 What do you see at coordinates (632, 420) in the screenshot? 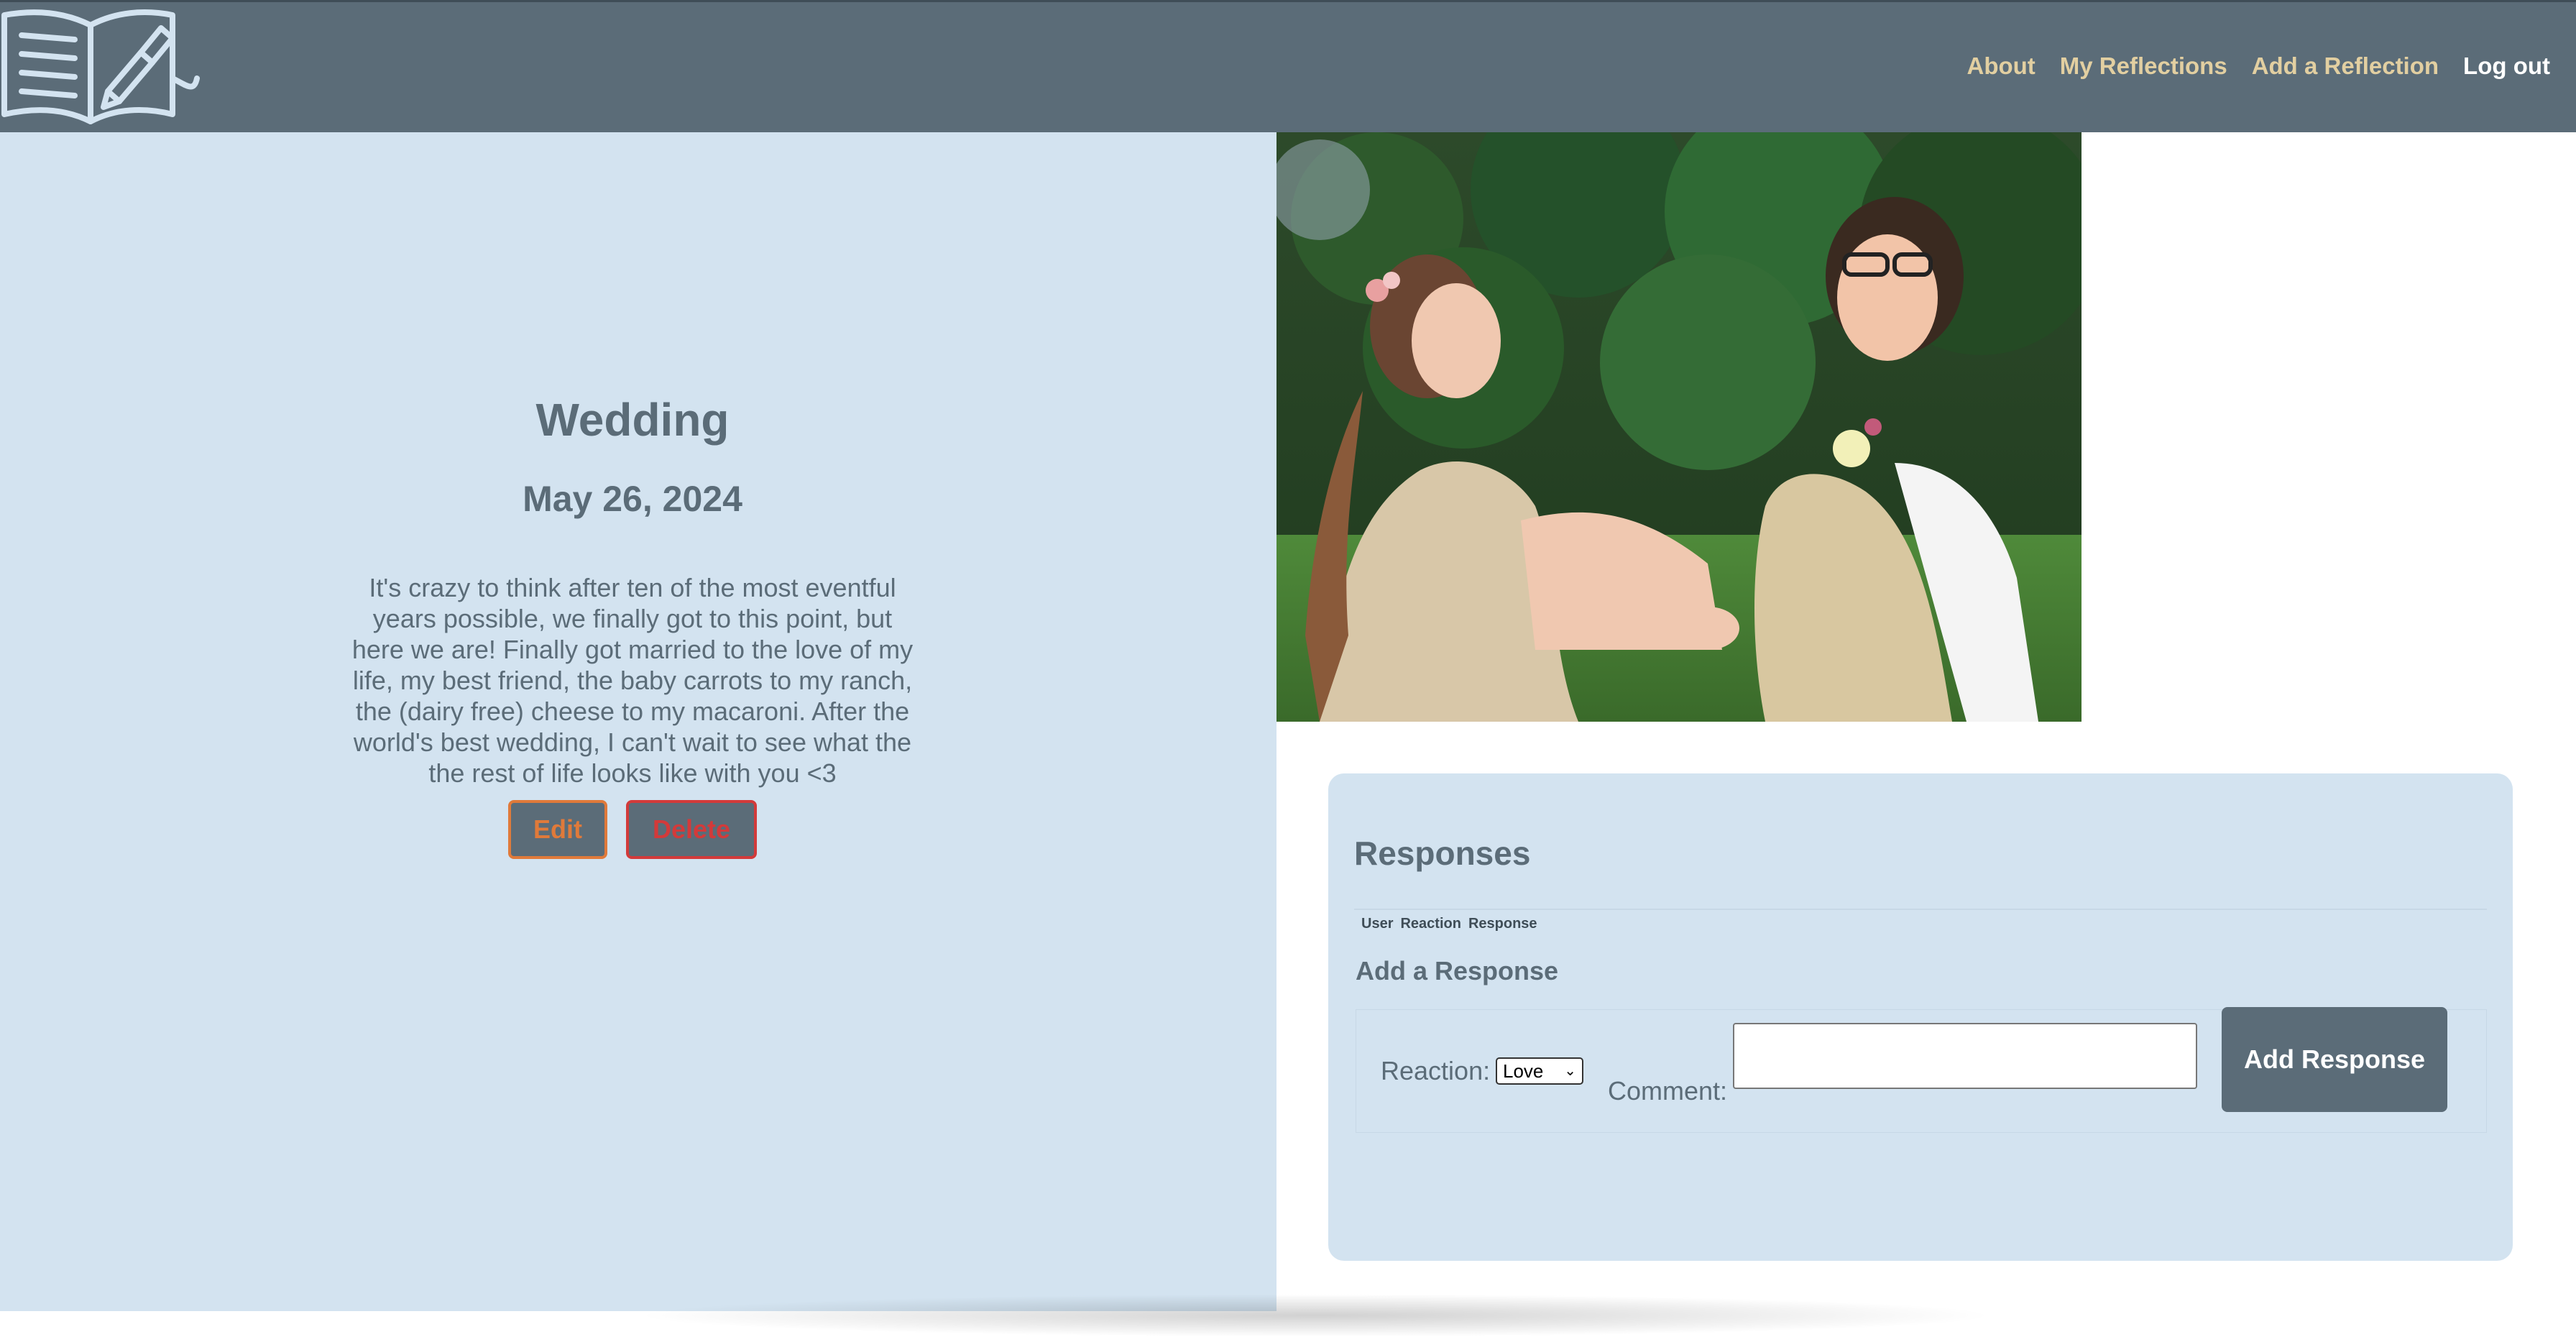
I see `reflection-title: Wedding` at bounding box center [632, 420].